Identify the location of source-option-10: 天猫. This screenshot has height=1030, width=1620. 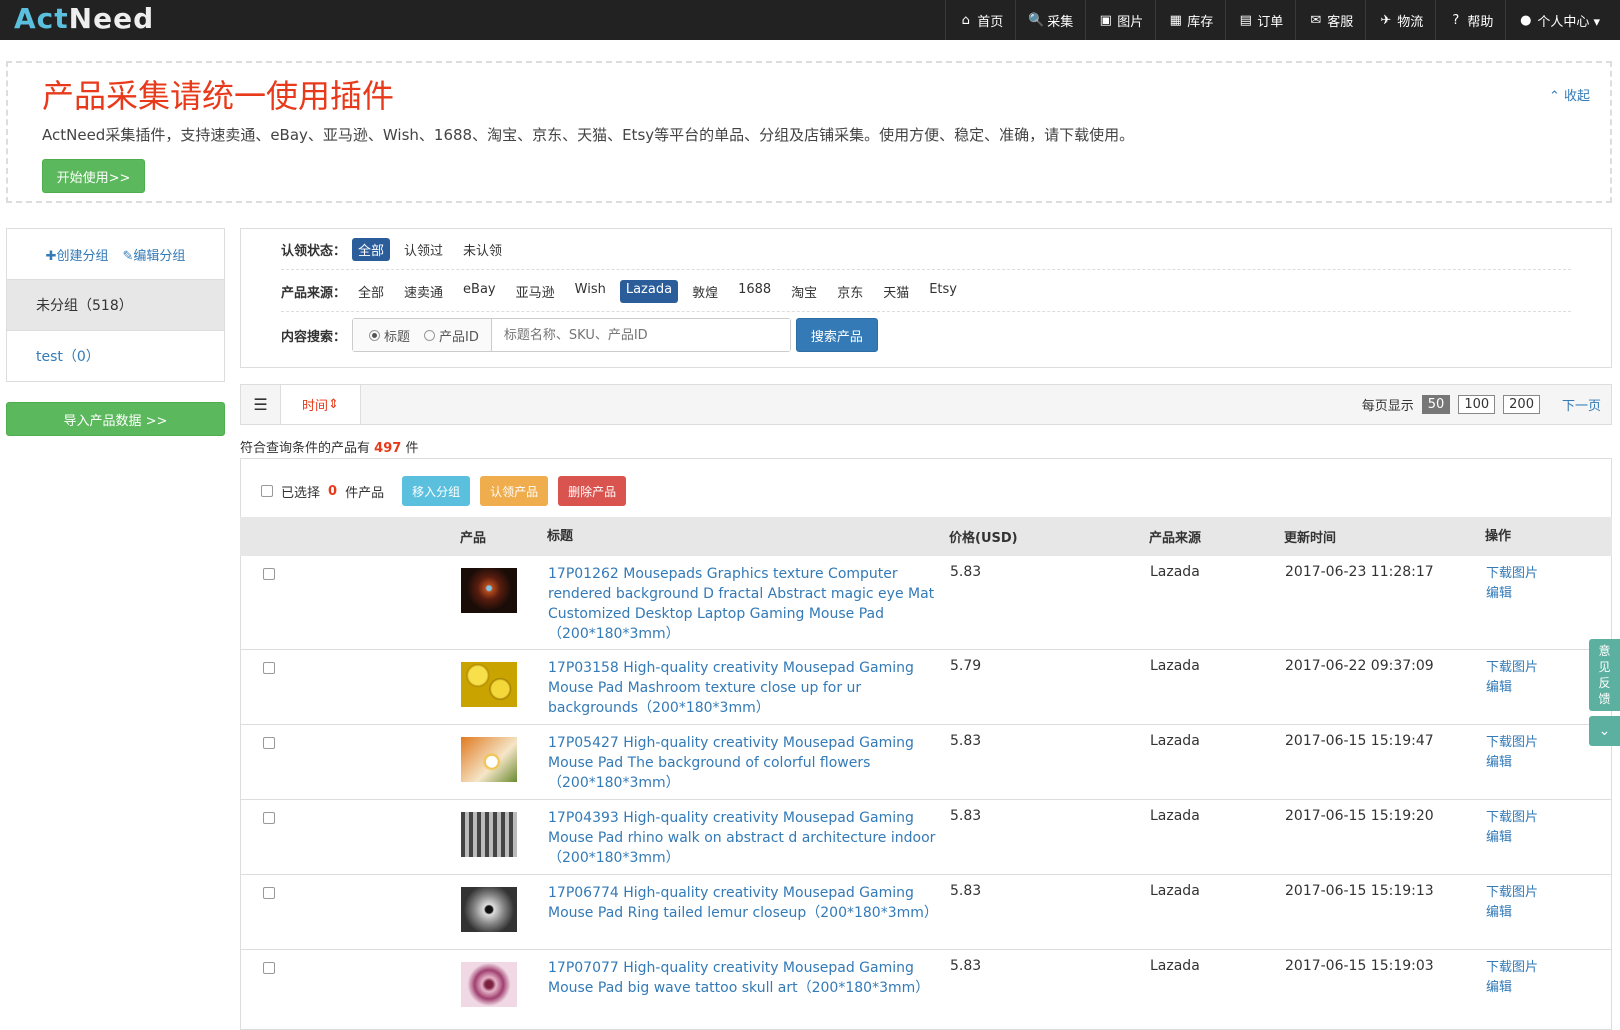
(896, 291).